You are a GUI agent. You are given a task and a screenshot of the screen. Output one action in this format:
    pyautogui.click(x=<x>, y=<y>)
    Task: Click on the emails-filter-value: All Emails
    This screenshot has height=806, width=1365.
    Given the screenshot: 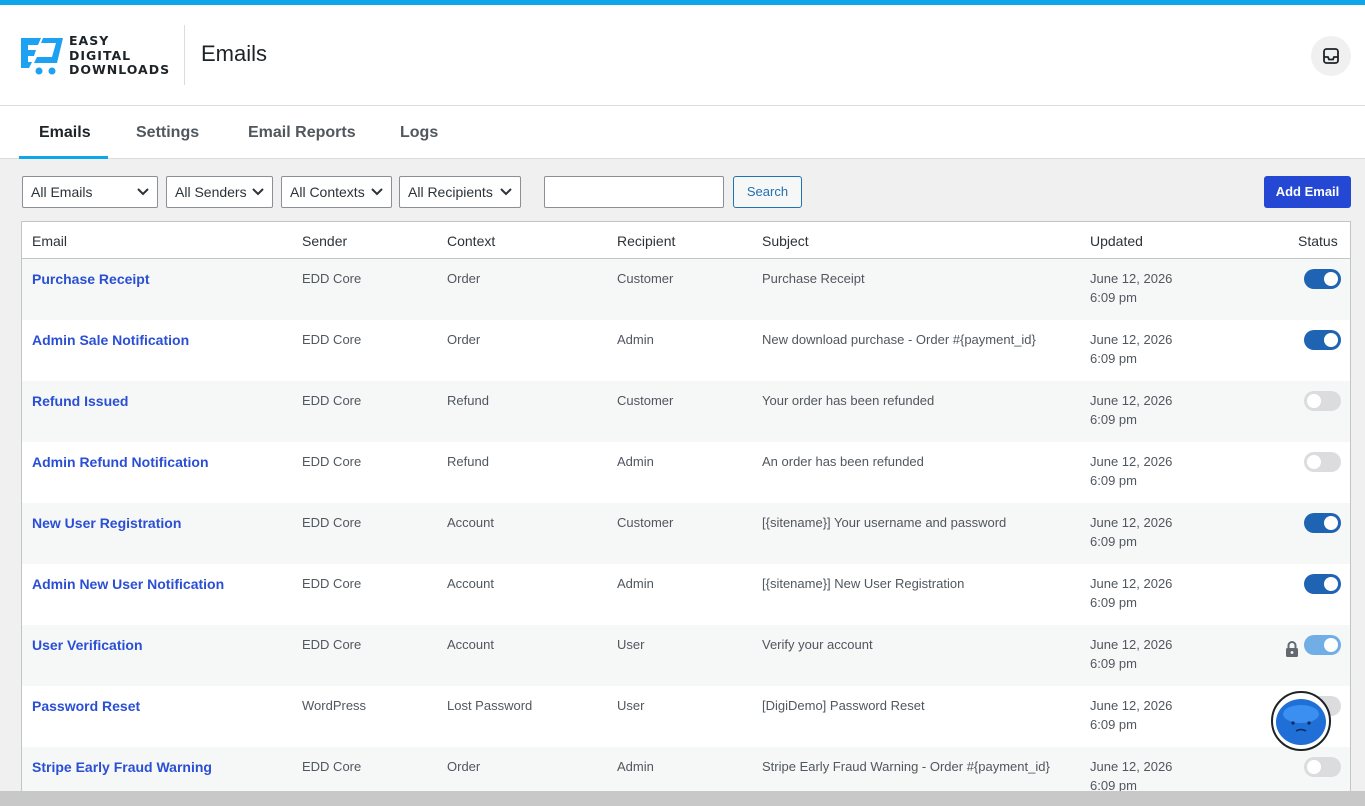 What is the action you would take?
    pyautogui.click(x=62, y=192)
    